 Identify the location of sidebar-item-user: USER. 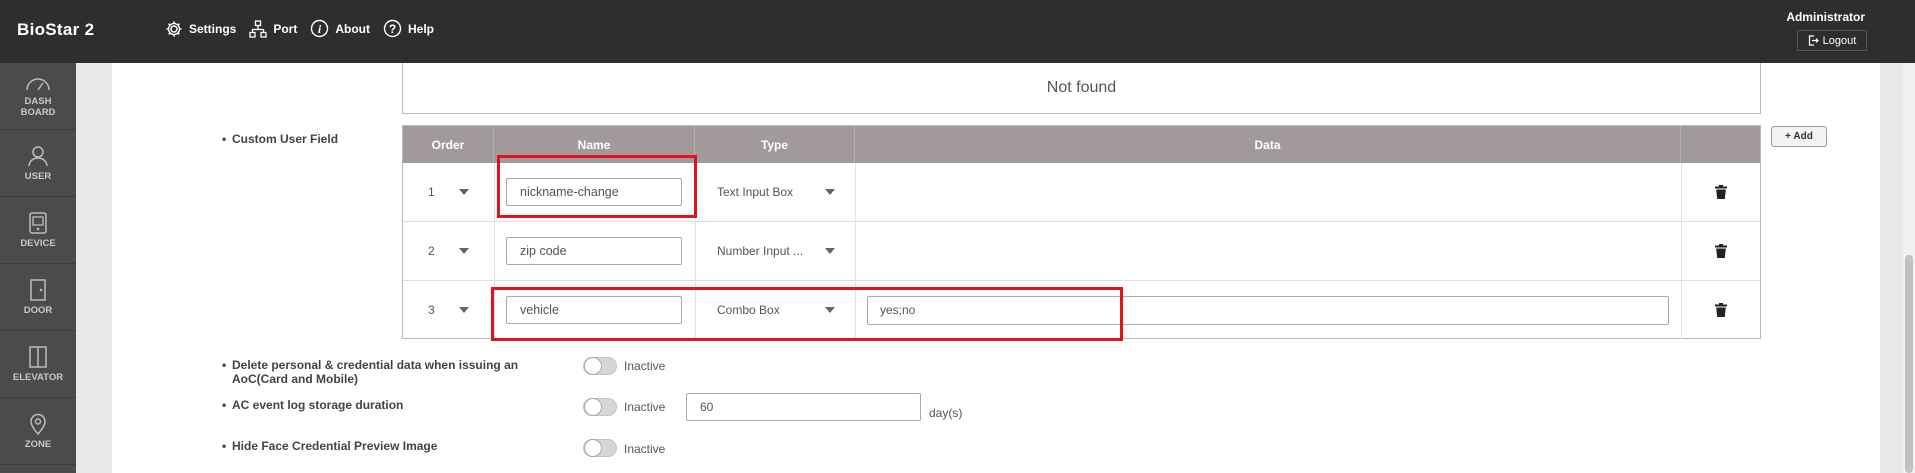
(38, 163).